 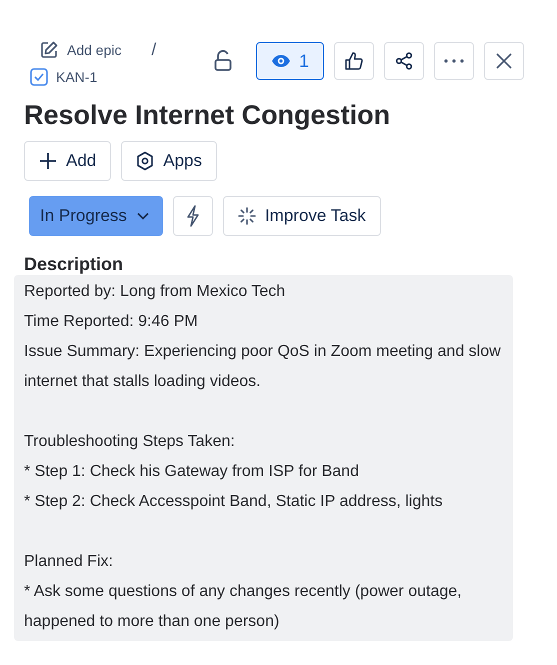 I want to click on improve-task-button: Improve Task, so click(x=301, y=216).